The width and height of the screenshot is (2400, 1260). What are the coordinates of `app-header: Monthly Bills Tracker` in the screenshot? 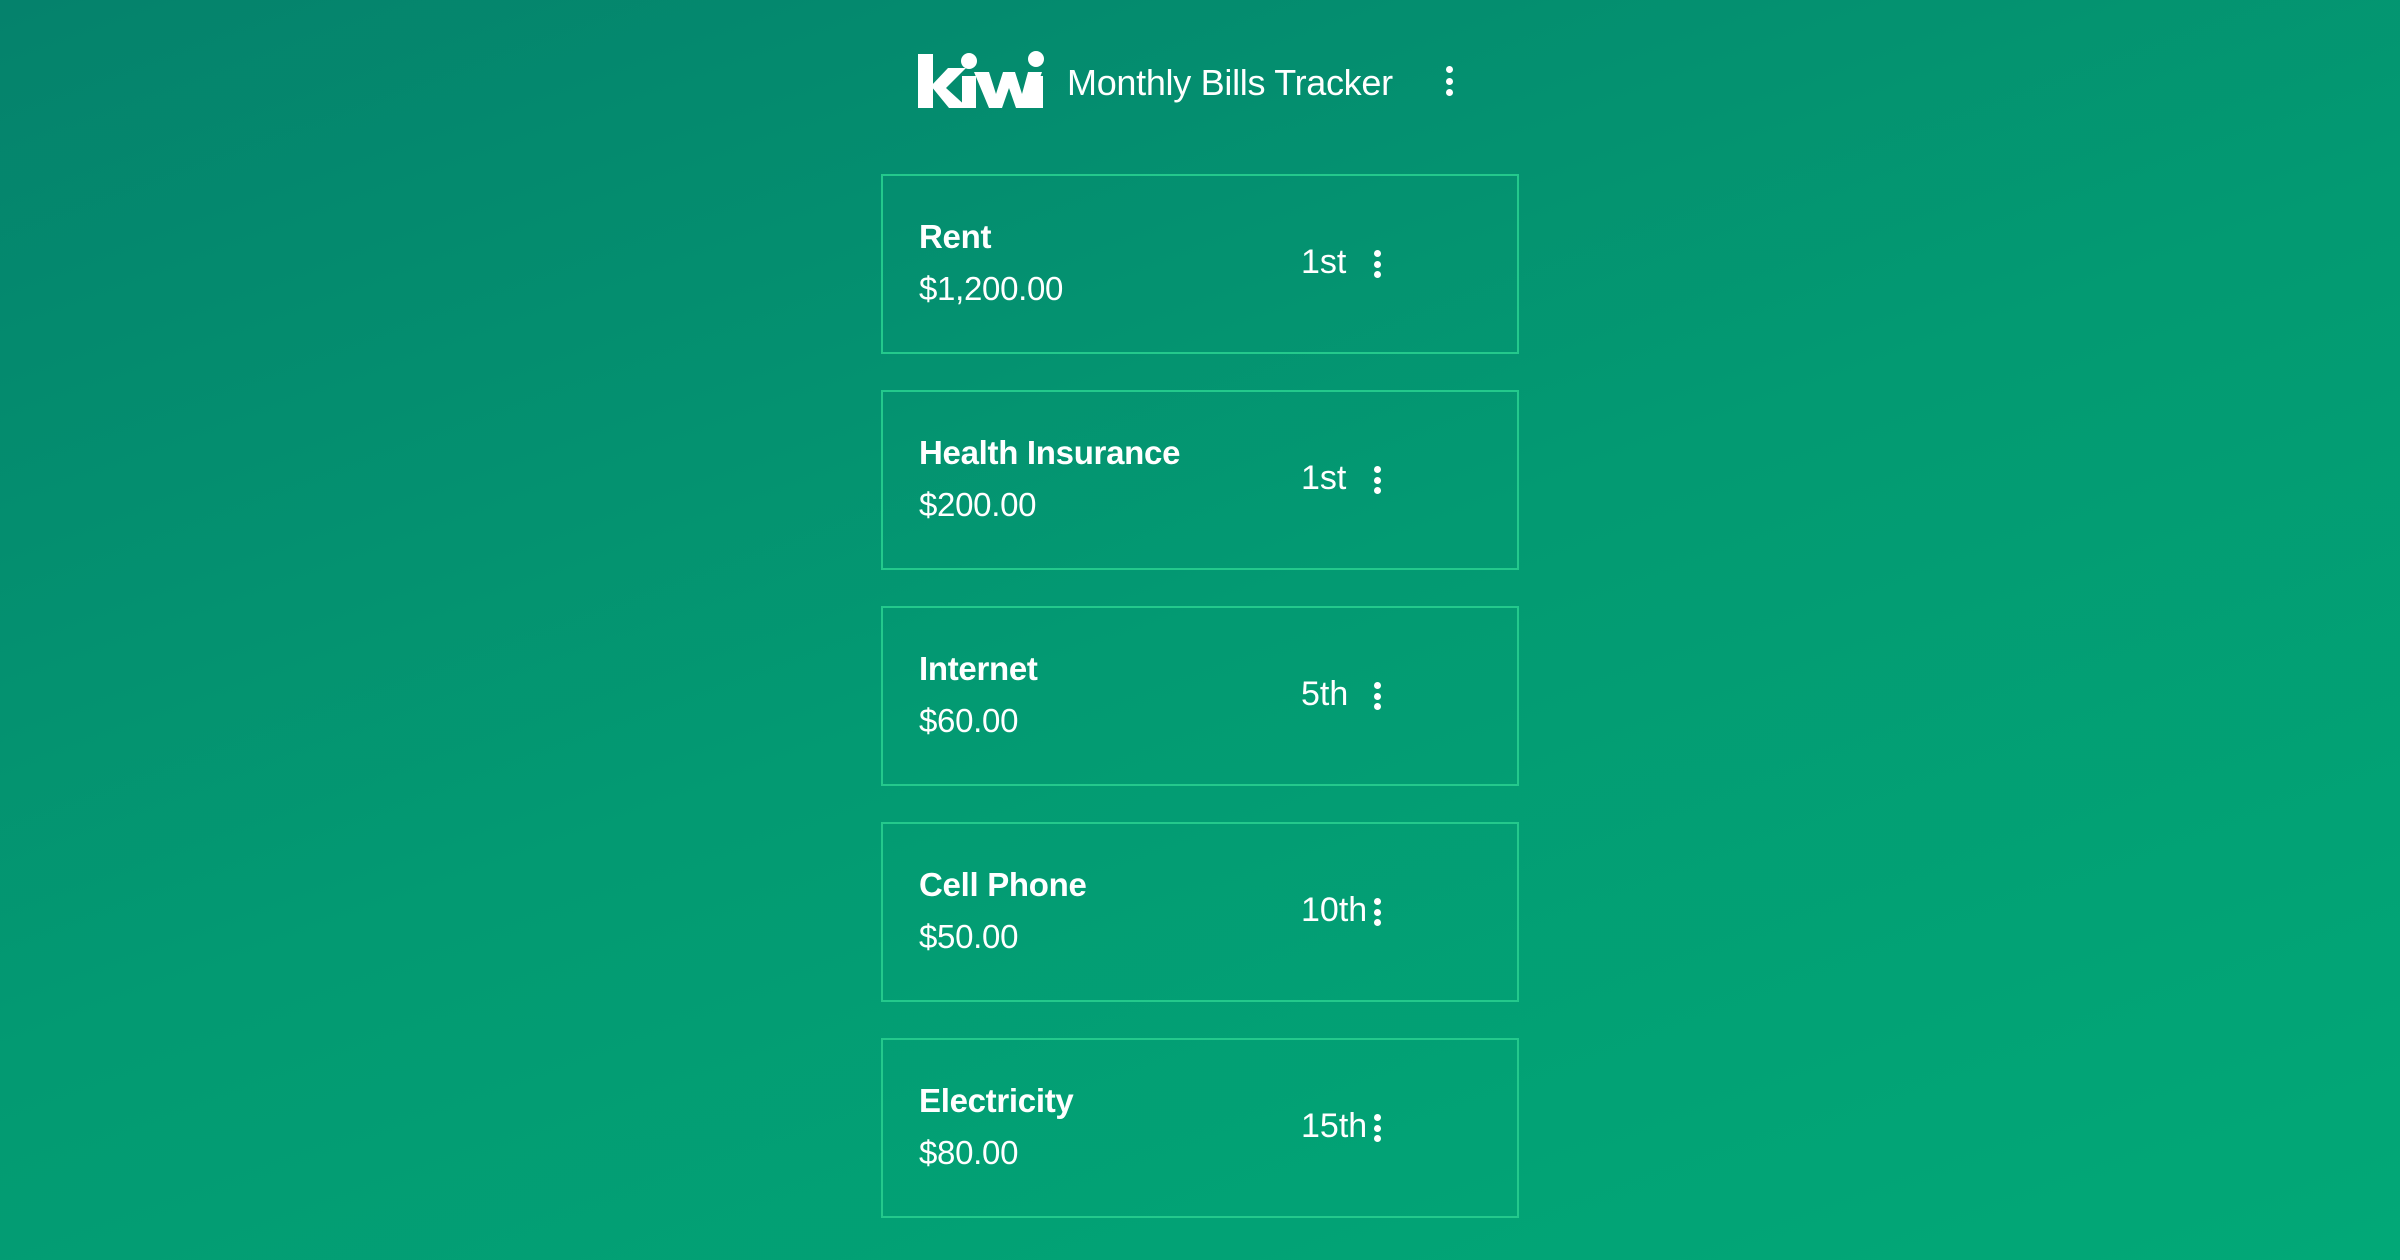 It's located at (1200, 85).